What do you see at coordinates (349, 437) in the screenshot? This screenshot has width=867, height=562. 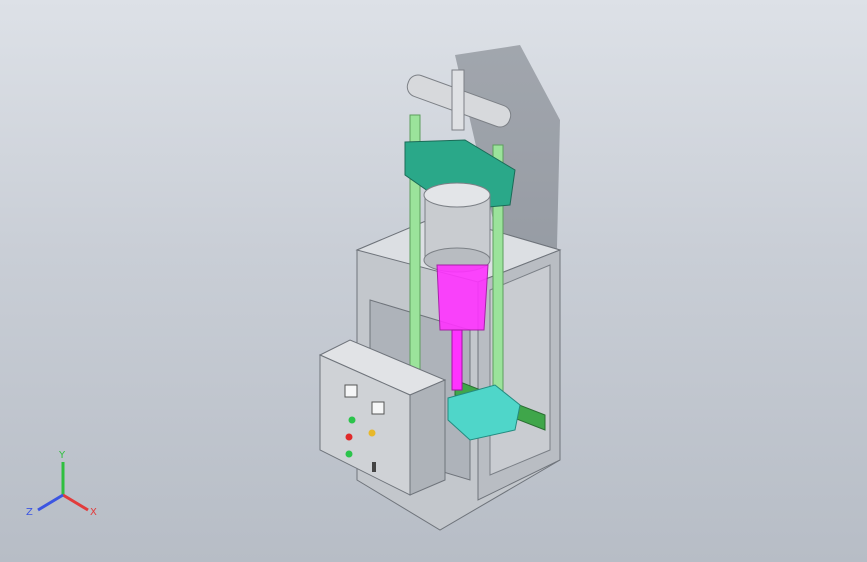 I see `indicator-light-red` at bounding box center [349, 437].